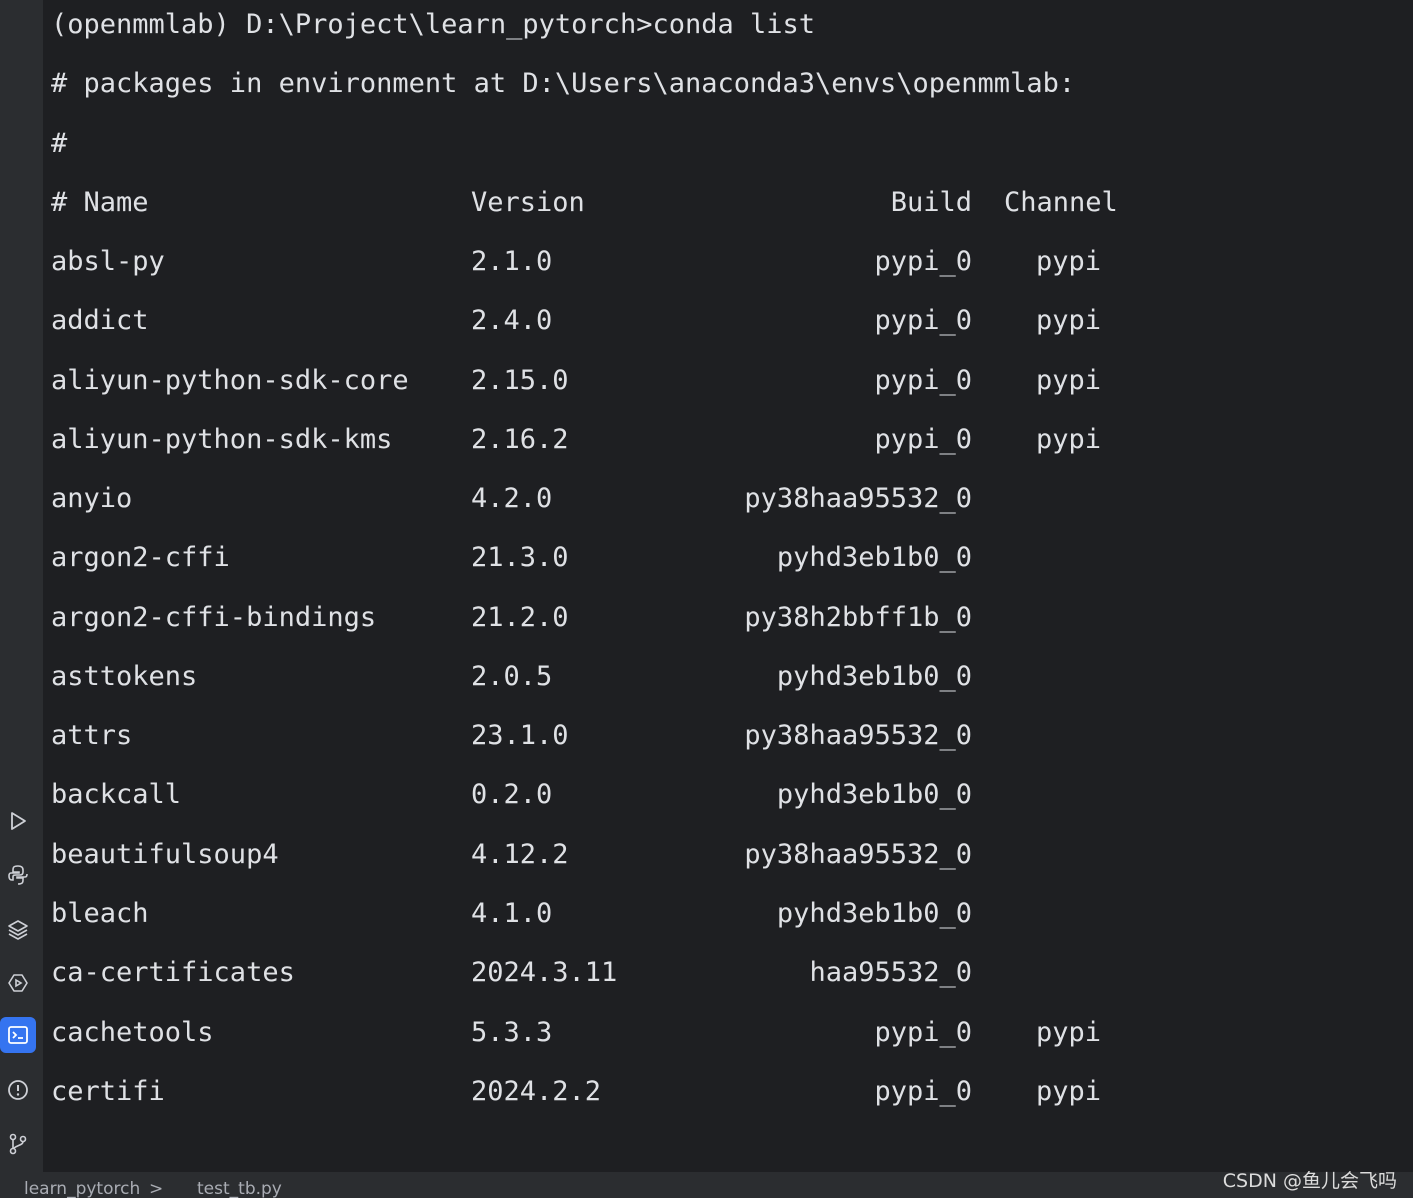  What do you see at coordinates (1309, 1181) in the screenshot?
I see `csdn-watermark: CSDN @鱼儿会飞吗` at bounding box center [1309, 1181].